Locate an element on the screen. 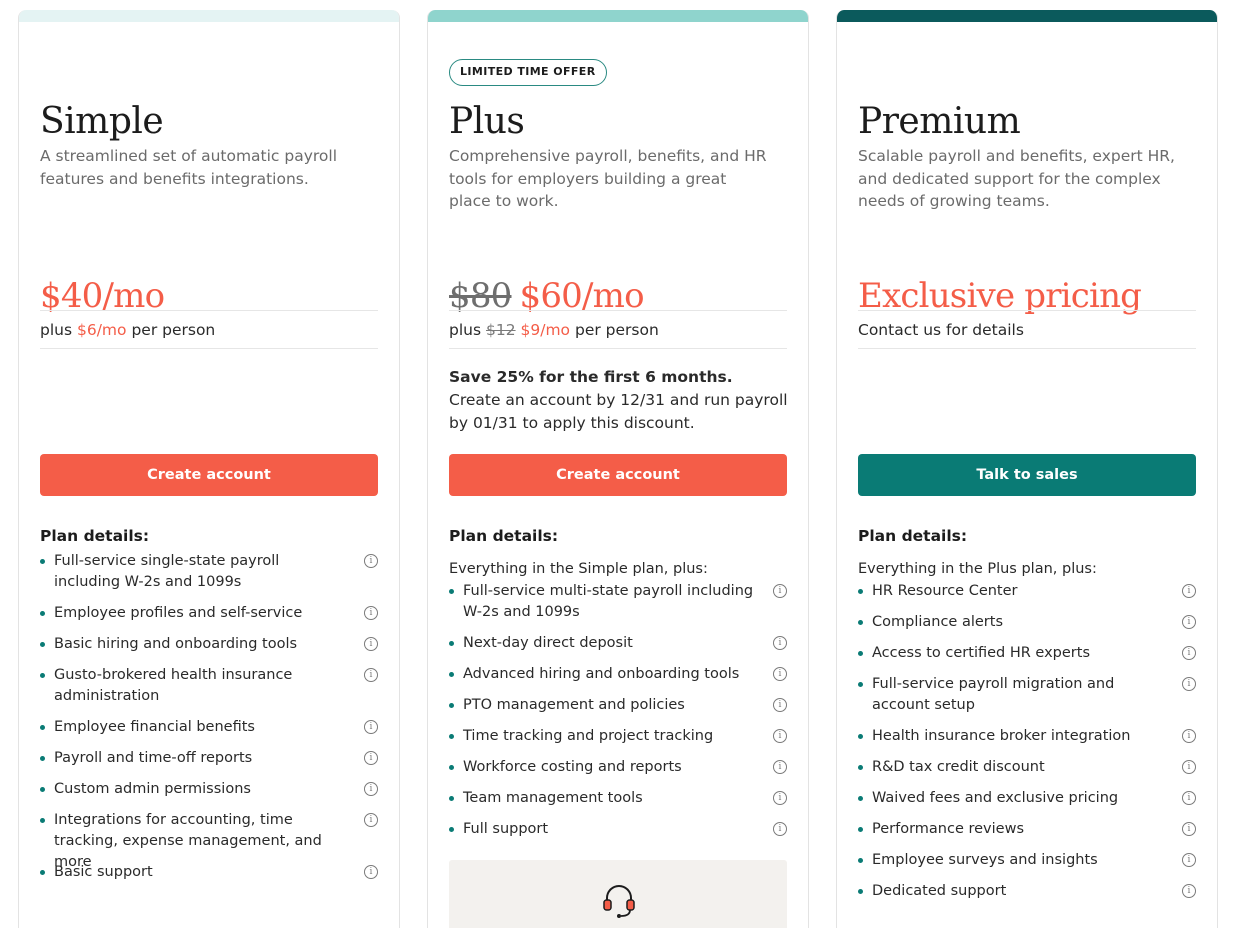  offer-bold: Save 25% for the first 6 months. is located at coordinates (591, 377).